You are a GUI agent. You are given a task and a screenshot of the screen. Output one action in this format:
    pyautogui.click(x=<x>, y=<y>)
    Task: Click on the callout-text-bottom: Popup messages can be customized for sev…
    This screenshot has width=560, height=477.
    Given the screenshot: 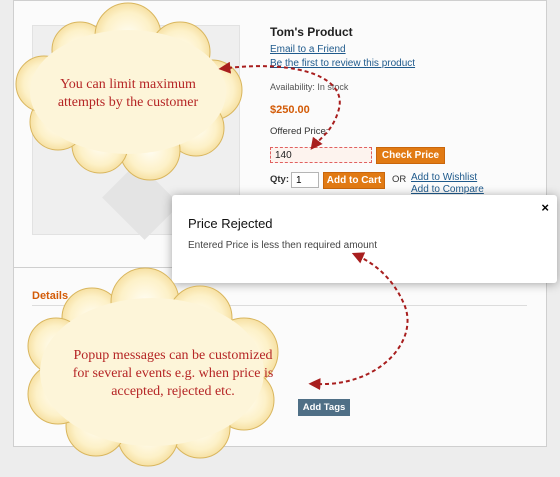 What is the action you would take?
    pyautogui.click(x=173, y=373)
    